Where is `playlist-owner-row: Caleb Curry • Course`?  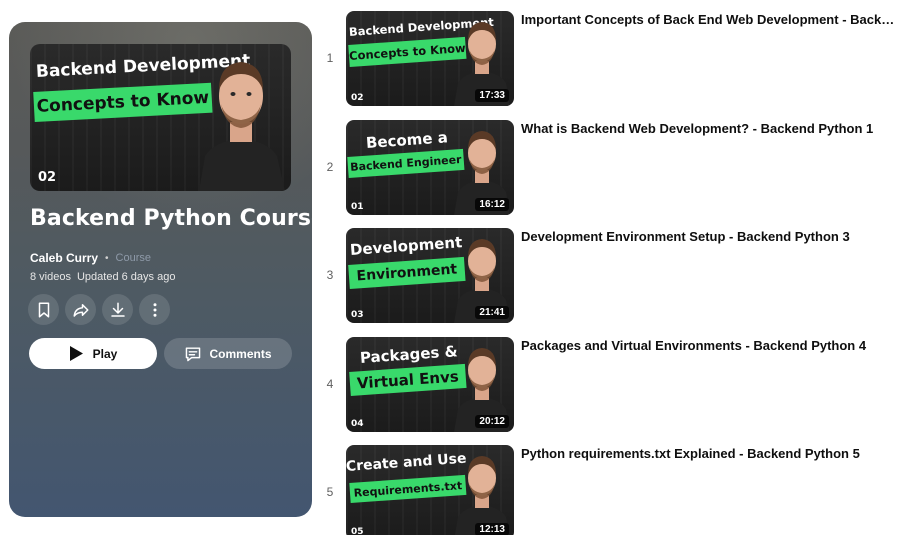 playlist-owner-row: Caleb Curry • Course is located at coordinates (90, 258).